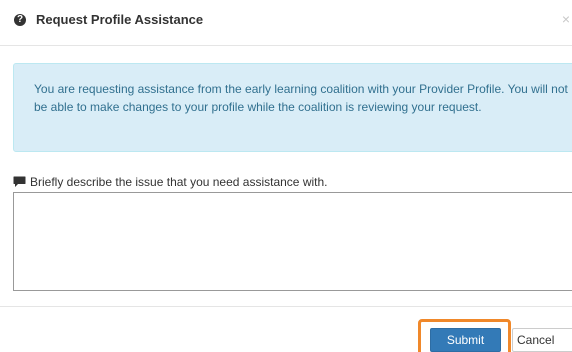 The height and width of the screenshot is (352, 572). Describe the element at coordinates (20, 20) in the screenshot. I see `question-circle-icon: ?` at that location.